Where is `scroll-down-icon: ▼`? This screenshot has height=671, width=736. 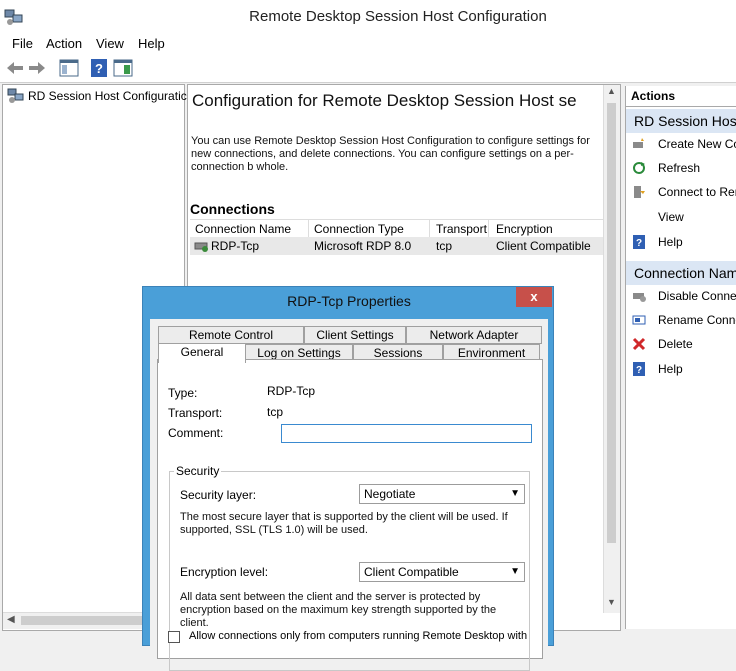
scroll-down-icon: ▼ is located at coordinates (611, 602).